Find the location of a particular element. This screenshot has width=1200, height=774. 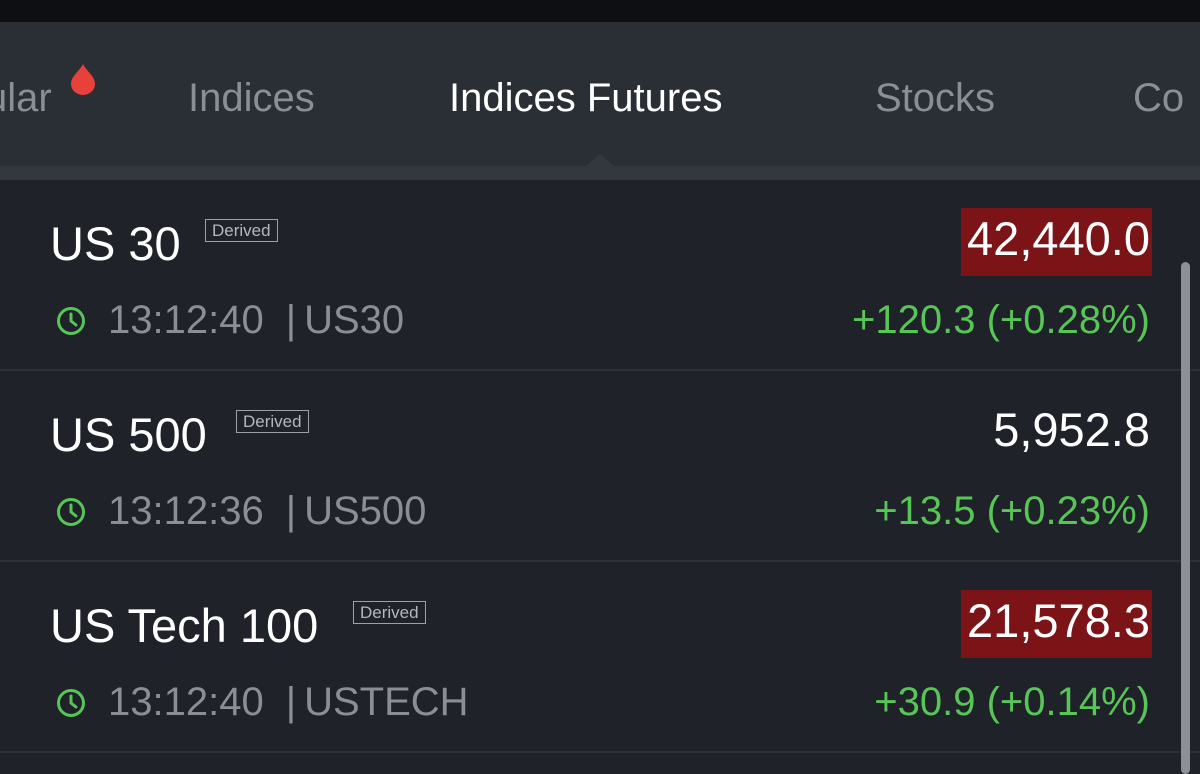

price-change: +120.3 (+0.28%) is located at coordinates (1001, 320).